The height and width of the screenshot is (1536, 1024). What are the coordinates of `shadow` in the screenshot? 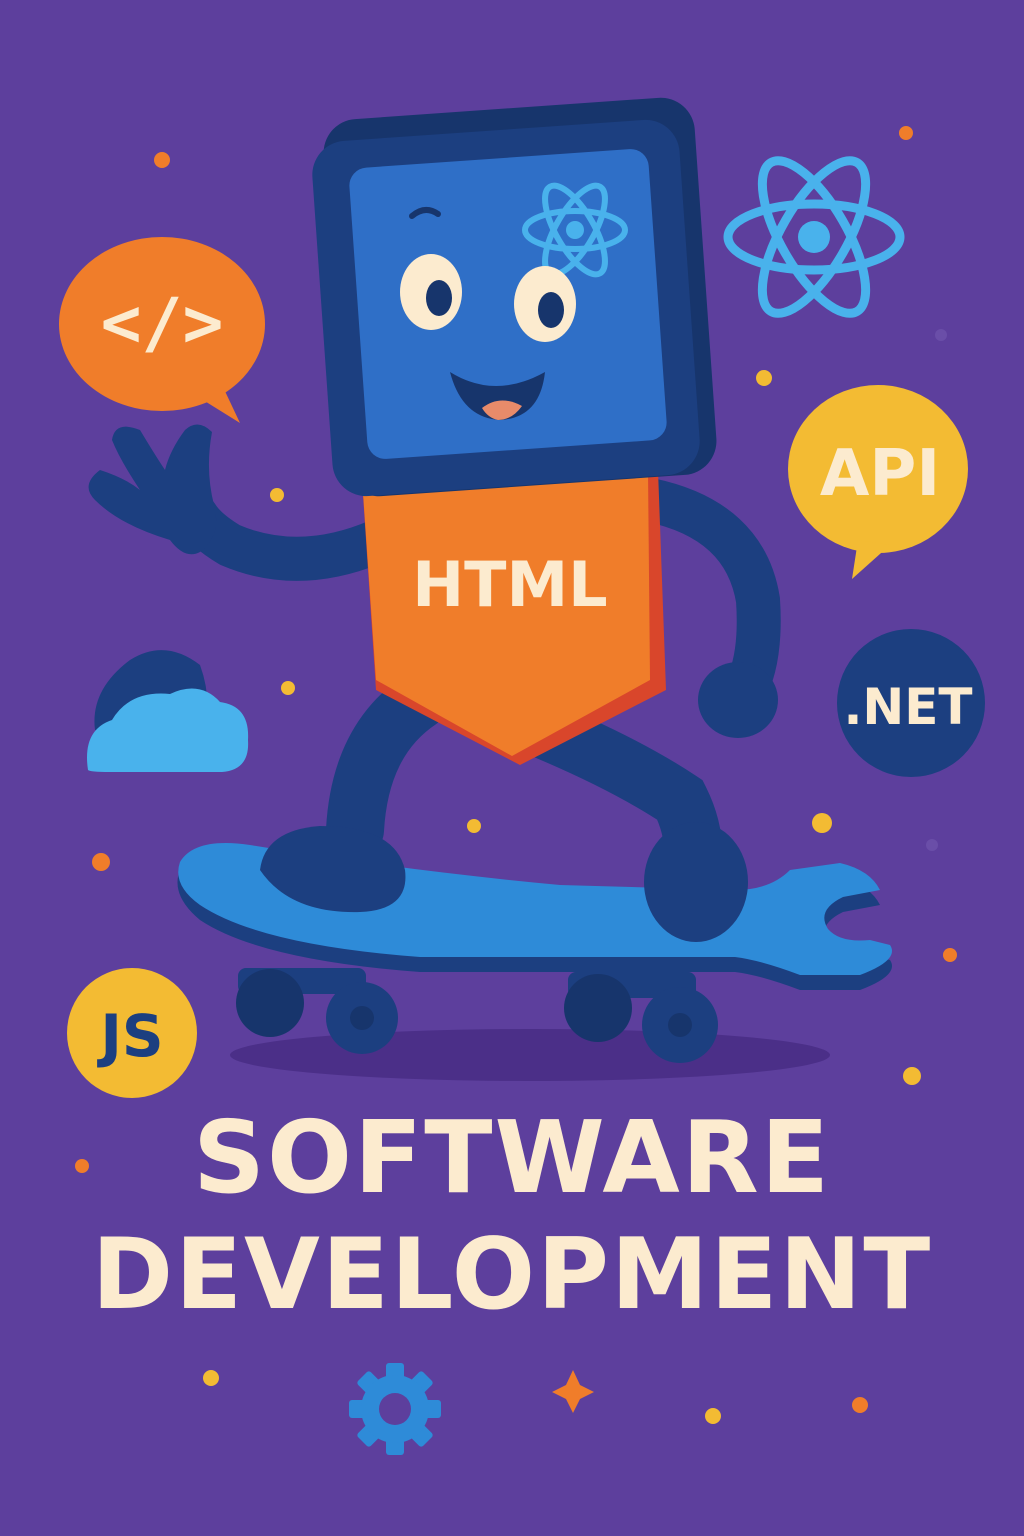 It's located at (530, 1055).